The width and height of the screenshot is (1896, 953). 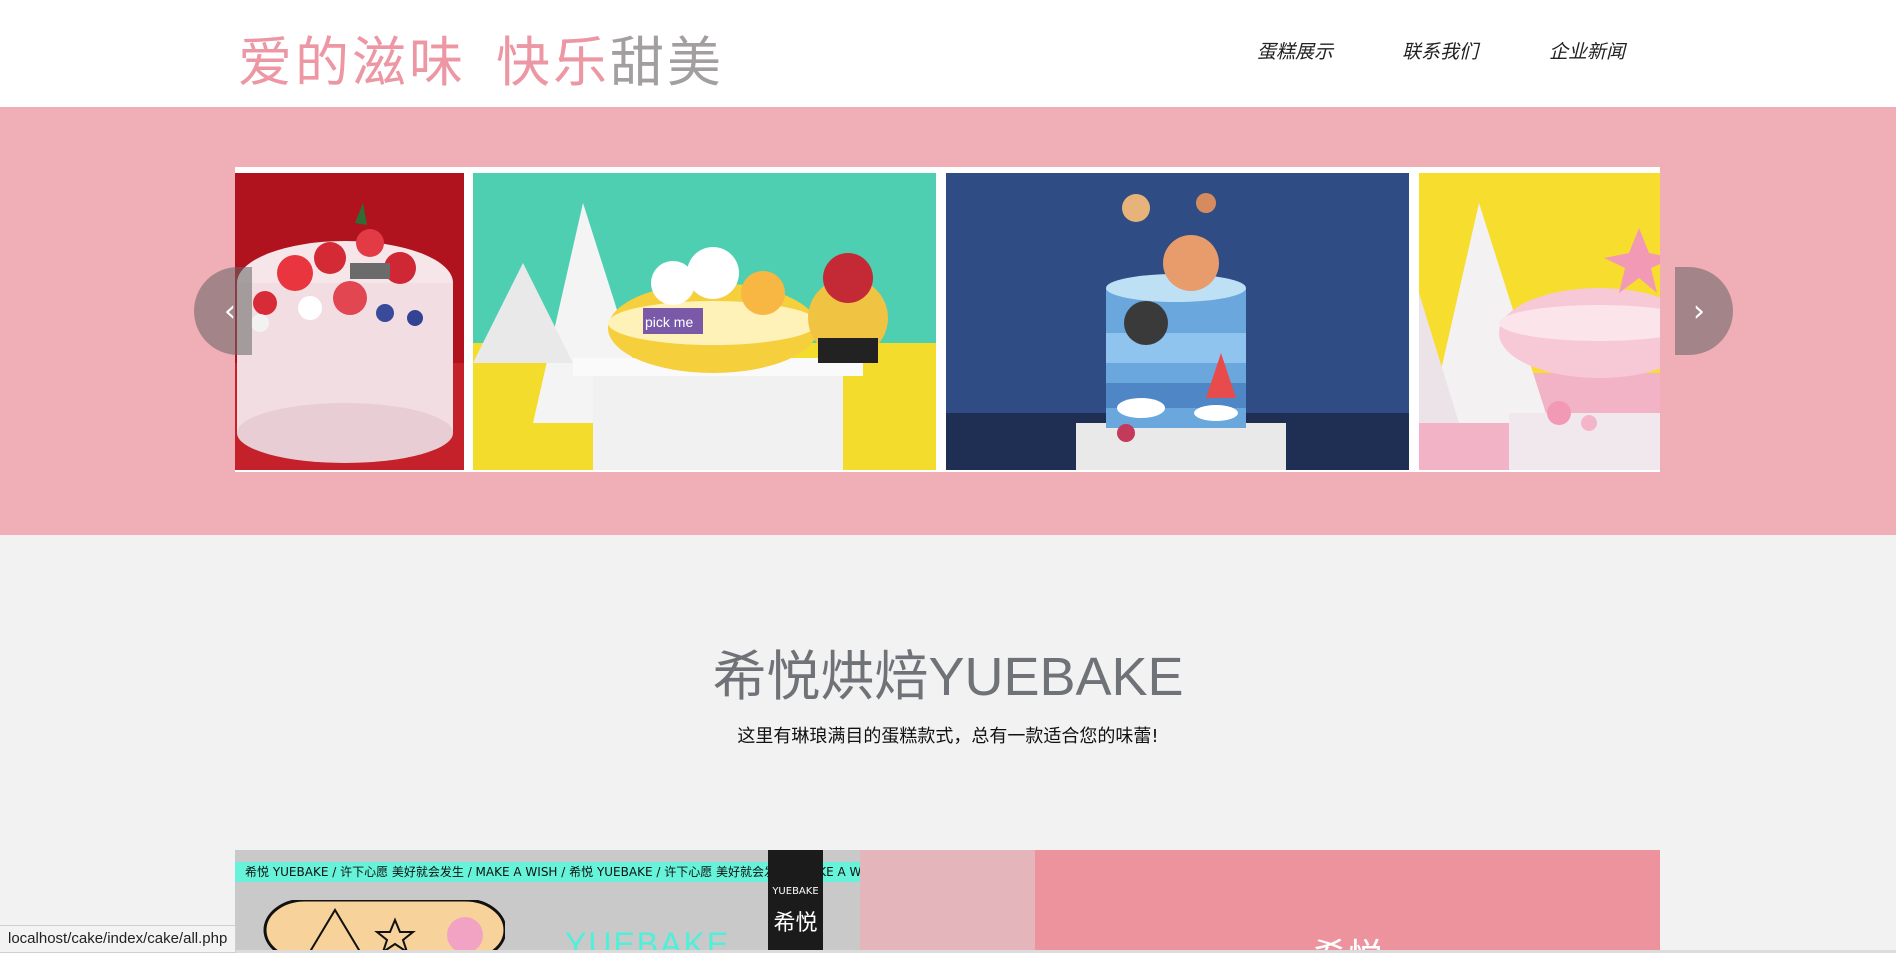 What do you see at coordinates (223, 311) in the screenshot?
I see `carousel-prev-button: ‹` at bounding box center [223, 311].